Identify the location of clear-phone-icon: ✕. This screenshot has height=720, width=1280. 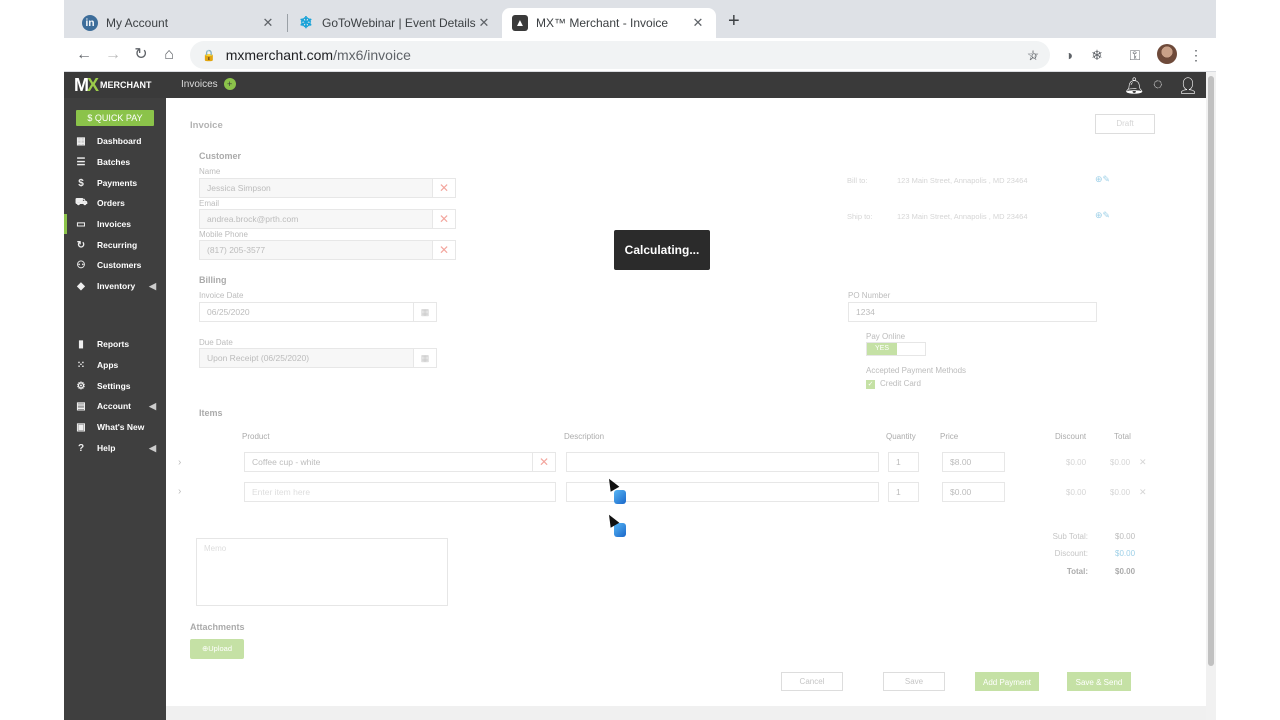
(444, 250).